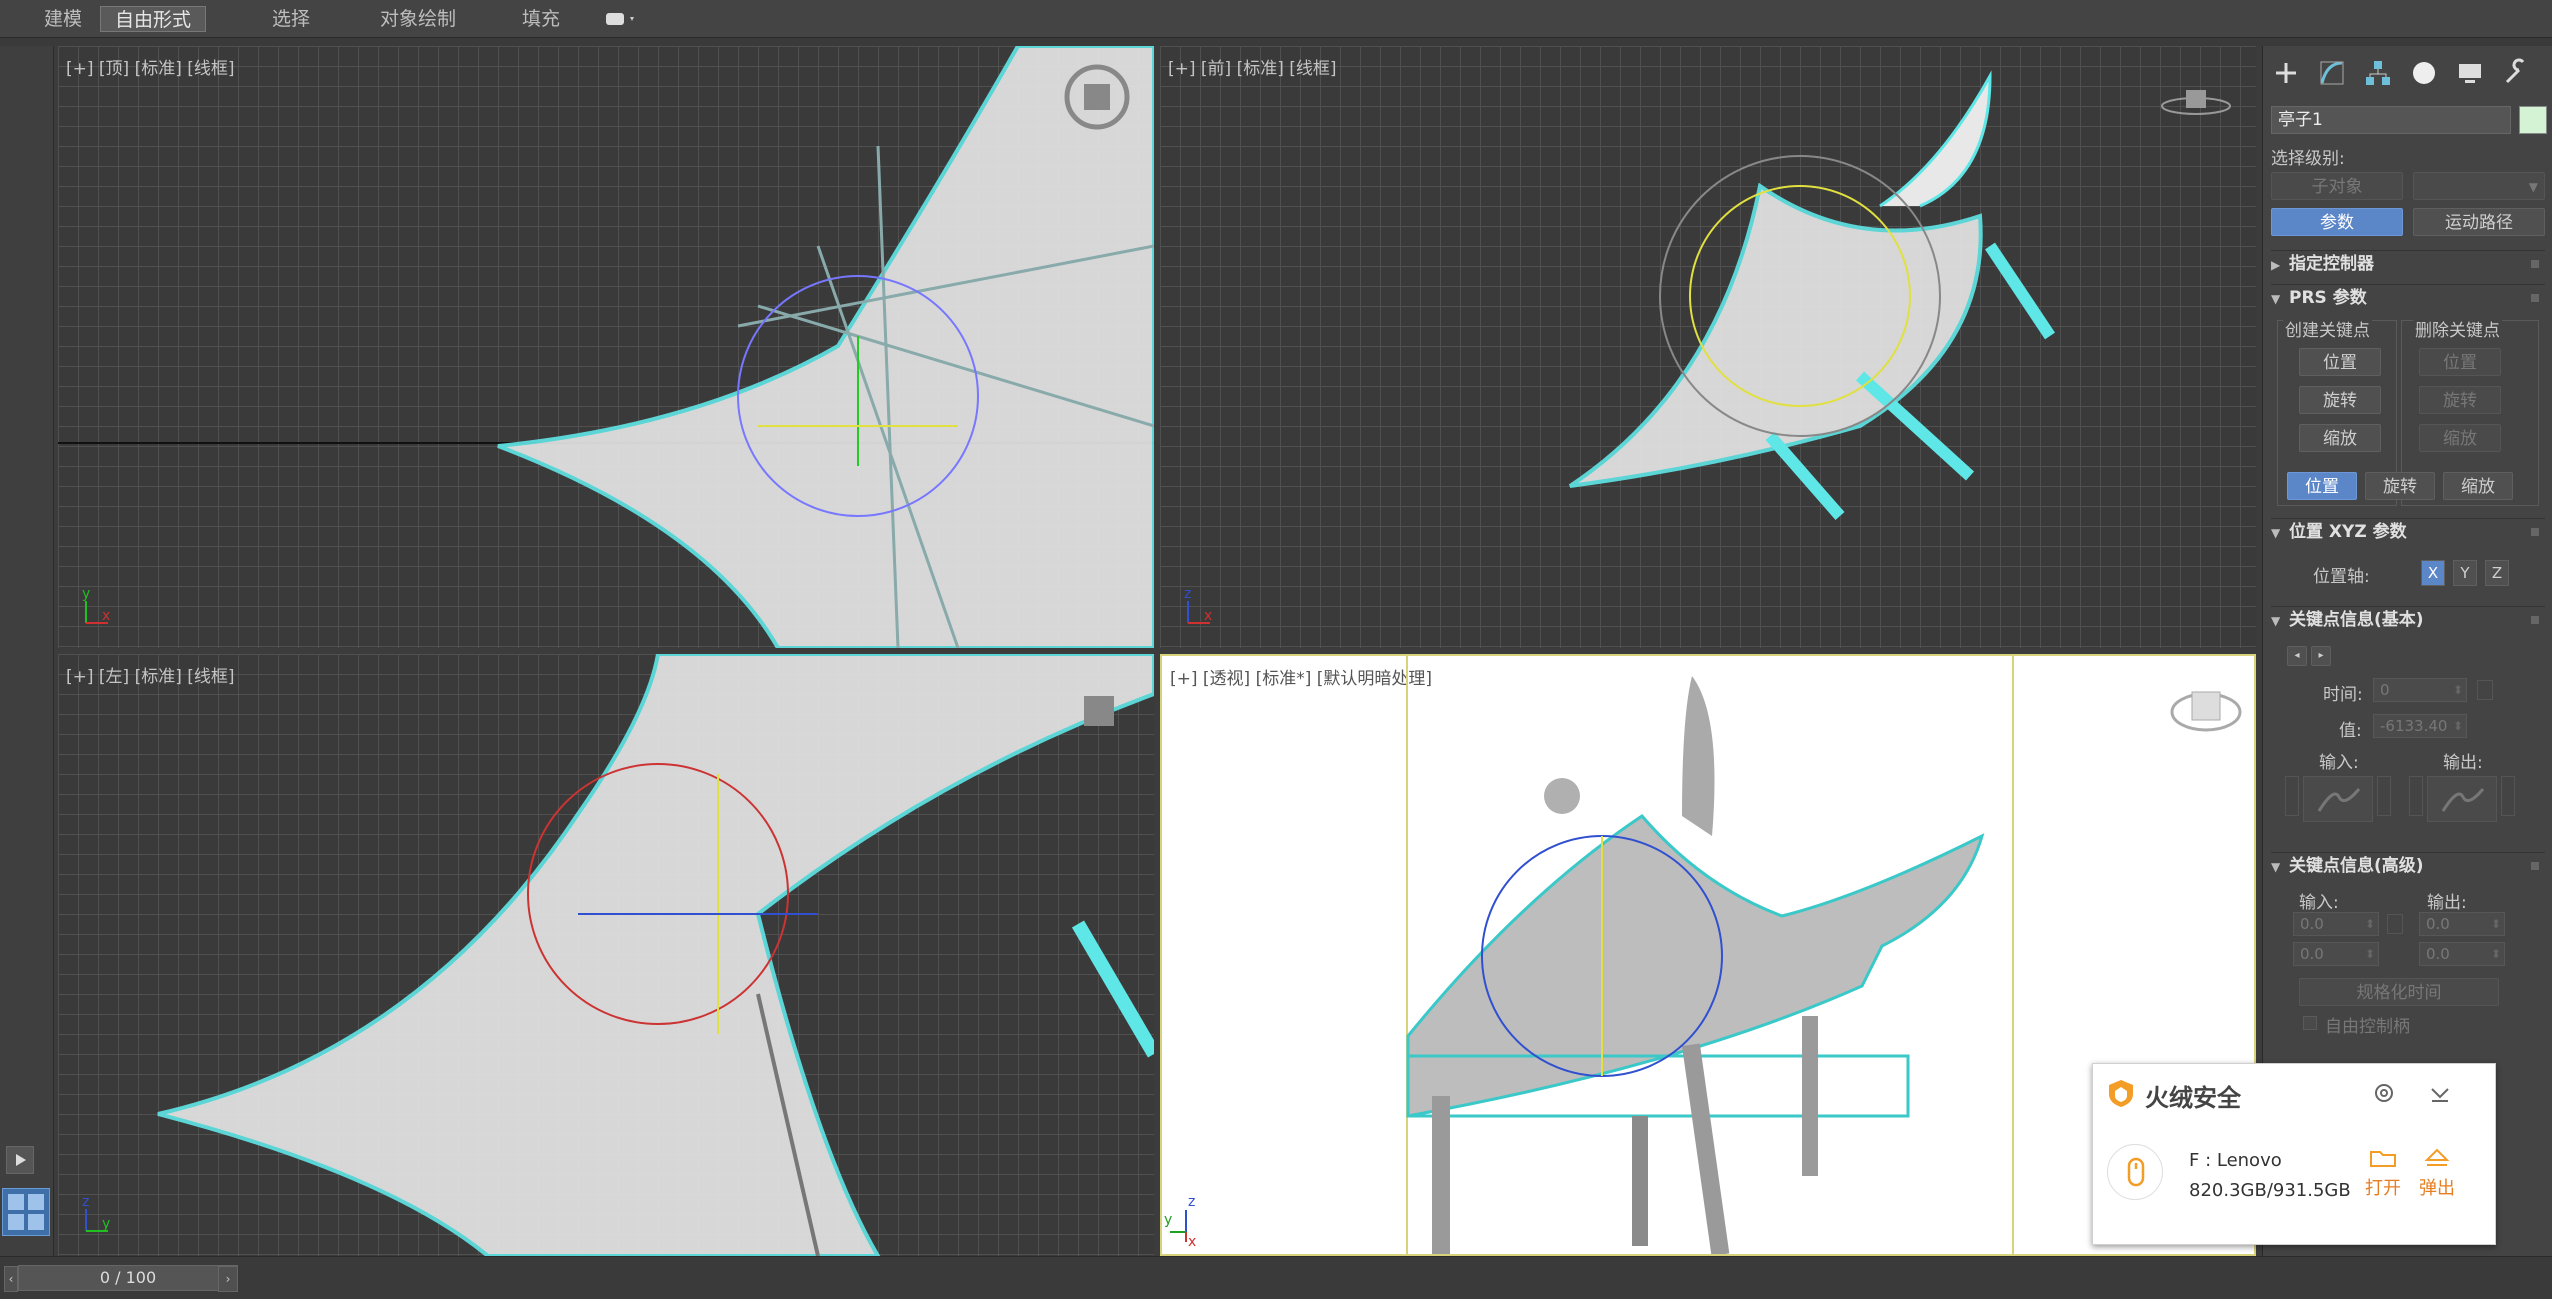  Describe the element at coordinates (2399, 992) in the screenshot. I see `normalize-time-button: 规格化时间` at that location.